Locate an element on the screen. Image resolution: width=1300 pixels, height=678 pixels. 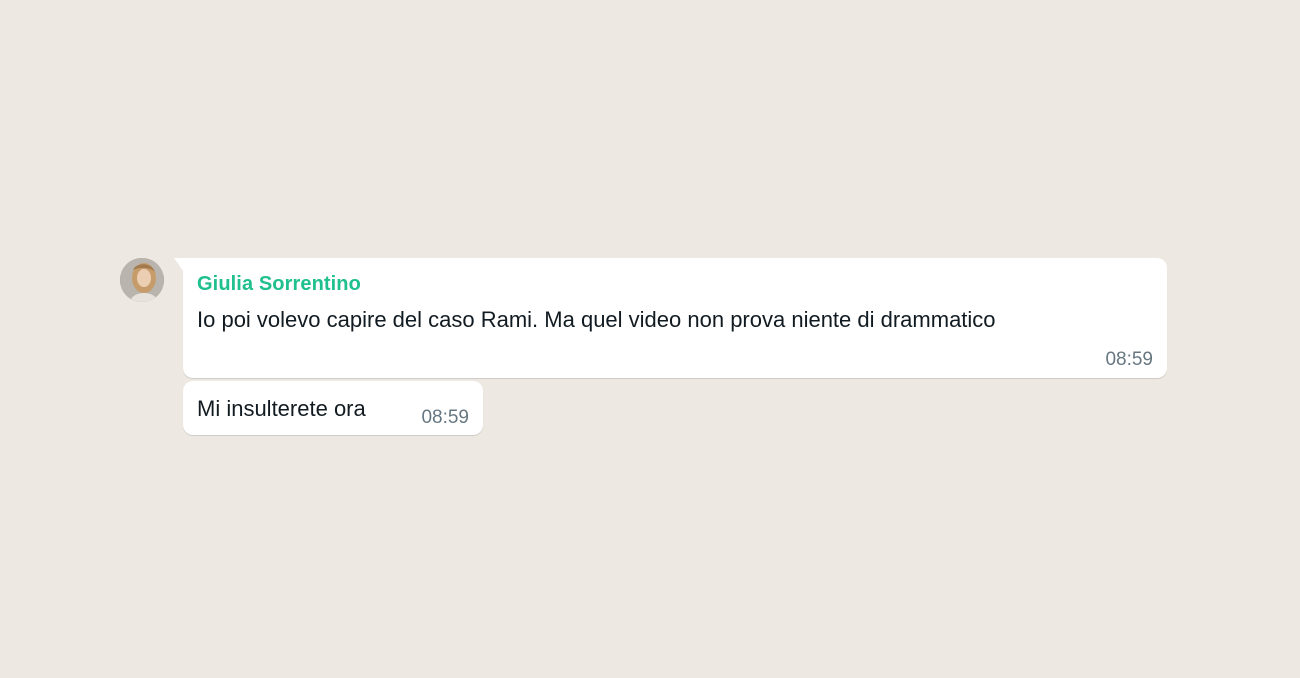
sender-avatar is located at coordinates (142, 280).